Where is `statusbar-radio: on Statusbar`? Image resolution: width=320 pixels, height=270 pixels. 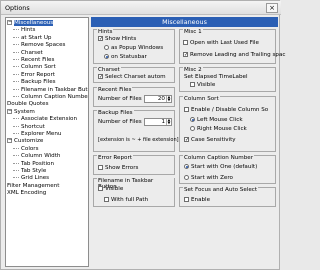
statusbar-radio: on Statusbar is located at coordinates (125, 57).